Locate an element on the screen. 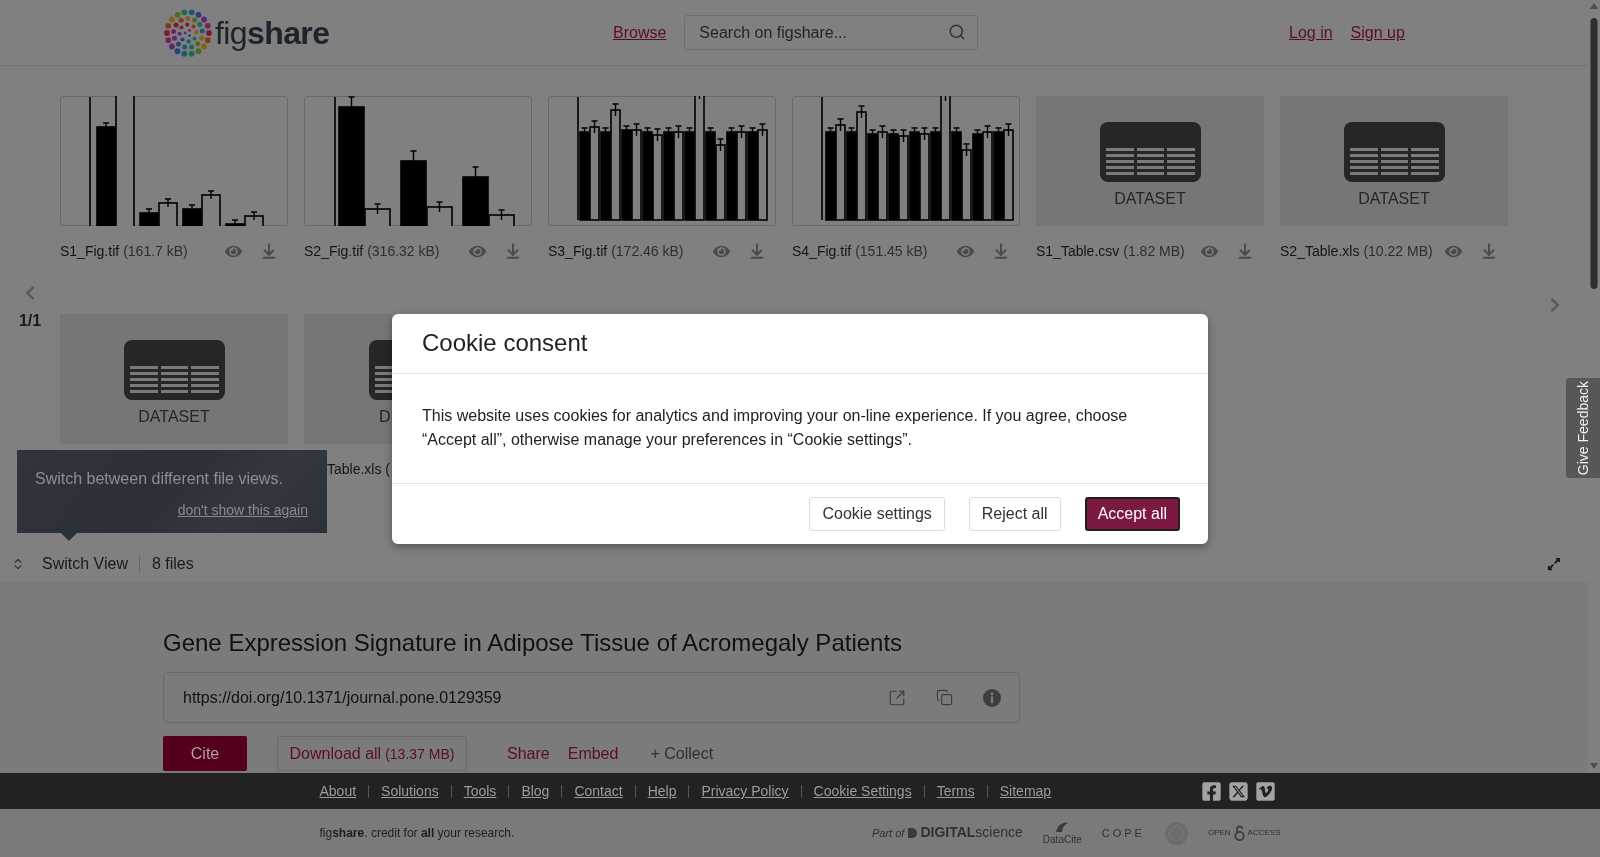 Image resolution: width=1600 pixels, height=857 pixels. footer-link: Cookie Settings is located at coordinates (862, 791).